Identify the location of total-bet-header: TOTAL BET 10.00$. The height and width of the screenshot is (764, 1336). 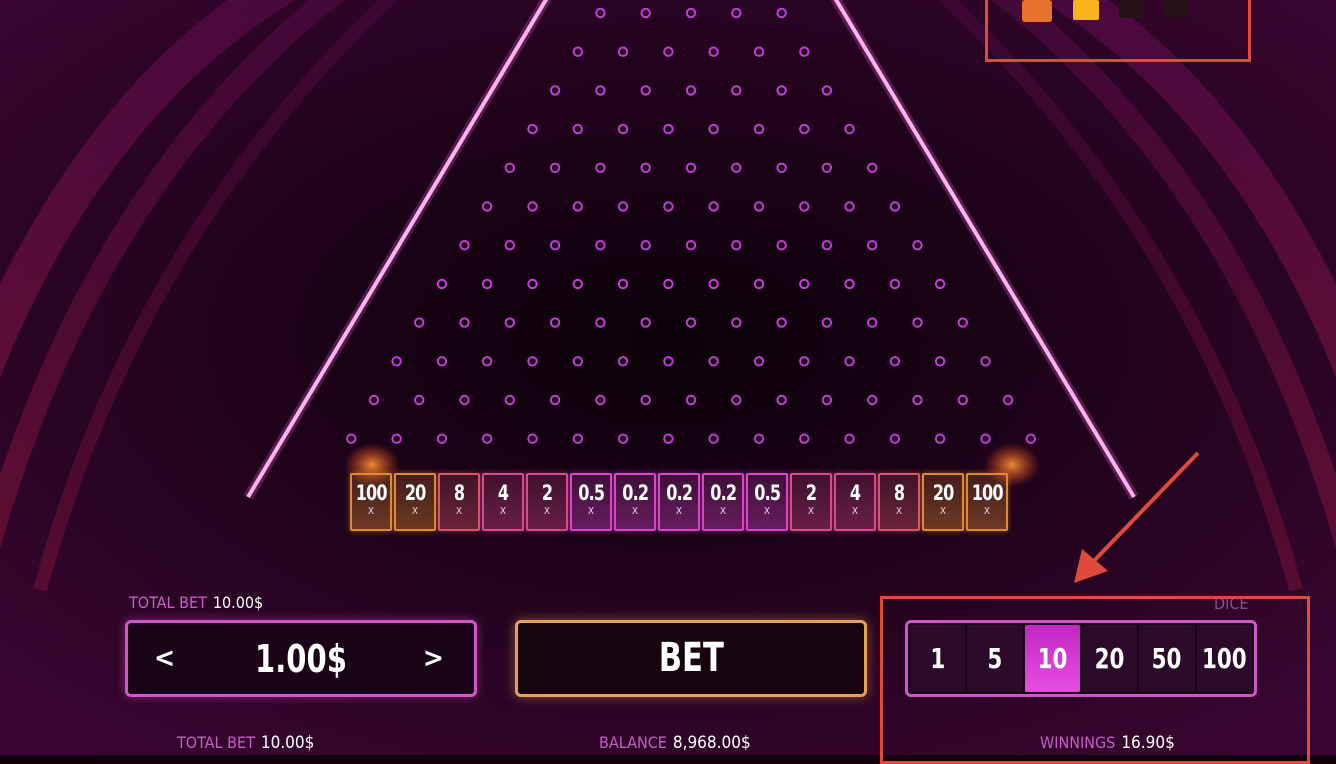
(196, 602).